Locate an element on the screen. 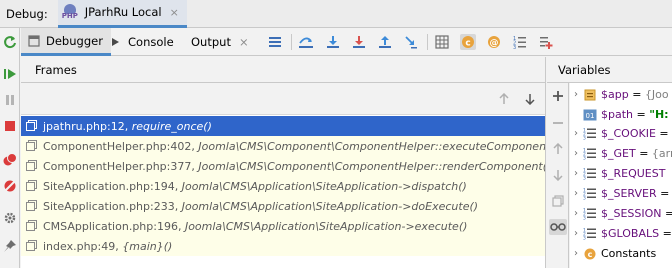 The width and height of the screenshot is (672, 268). tab-output-label: Output is located at coordinates (211, 42).